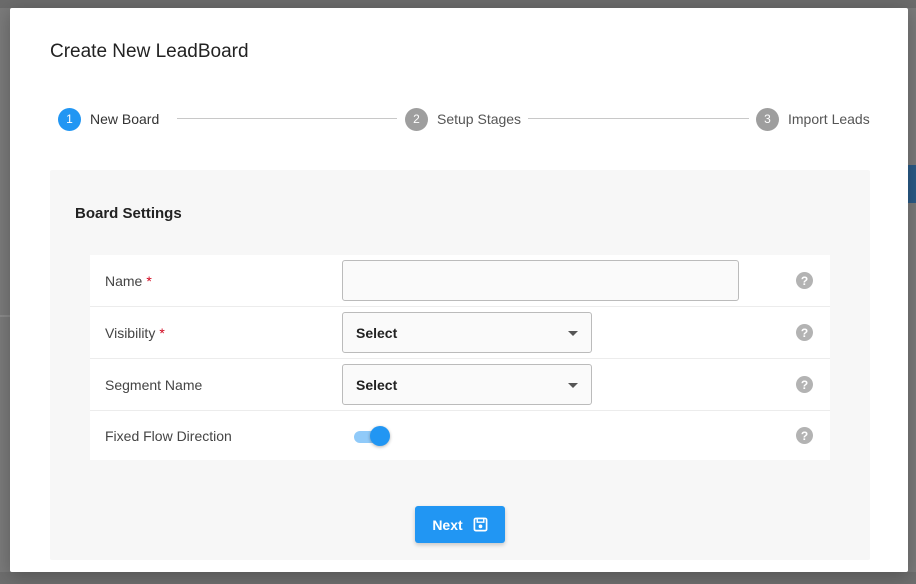 The height and width of the screenshot is (584, 916). I want to click on dialog-title: Create New LeadBoard, so click(149, 51).